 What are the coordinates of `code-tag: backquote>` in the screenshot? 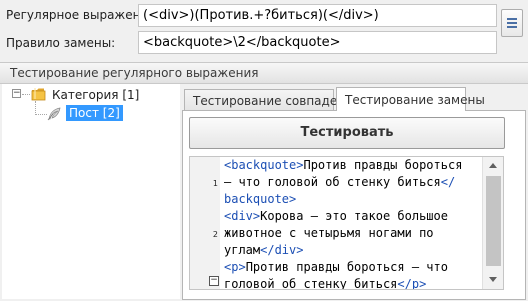 It's located at (260, 199).